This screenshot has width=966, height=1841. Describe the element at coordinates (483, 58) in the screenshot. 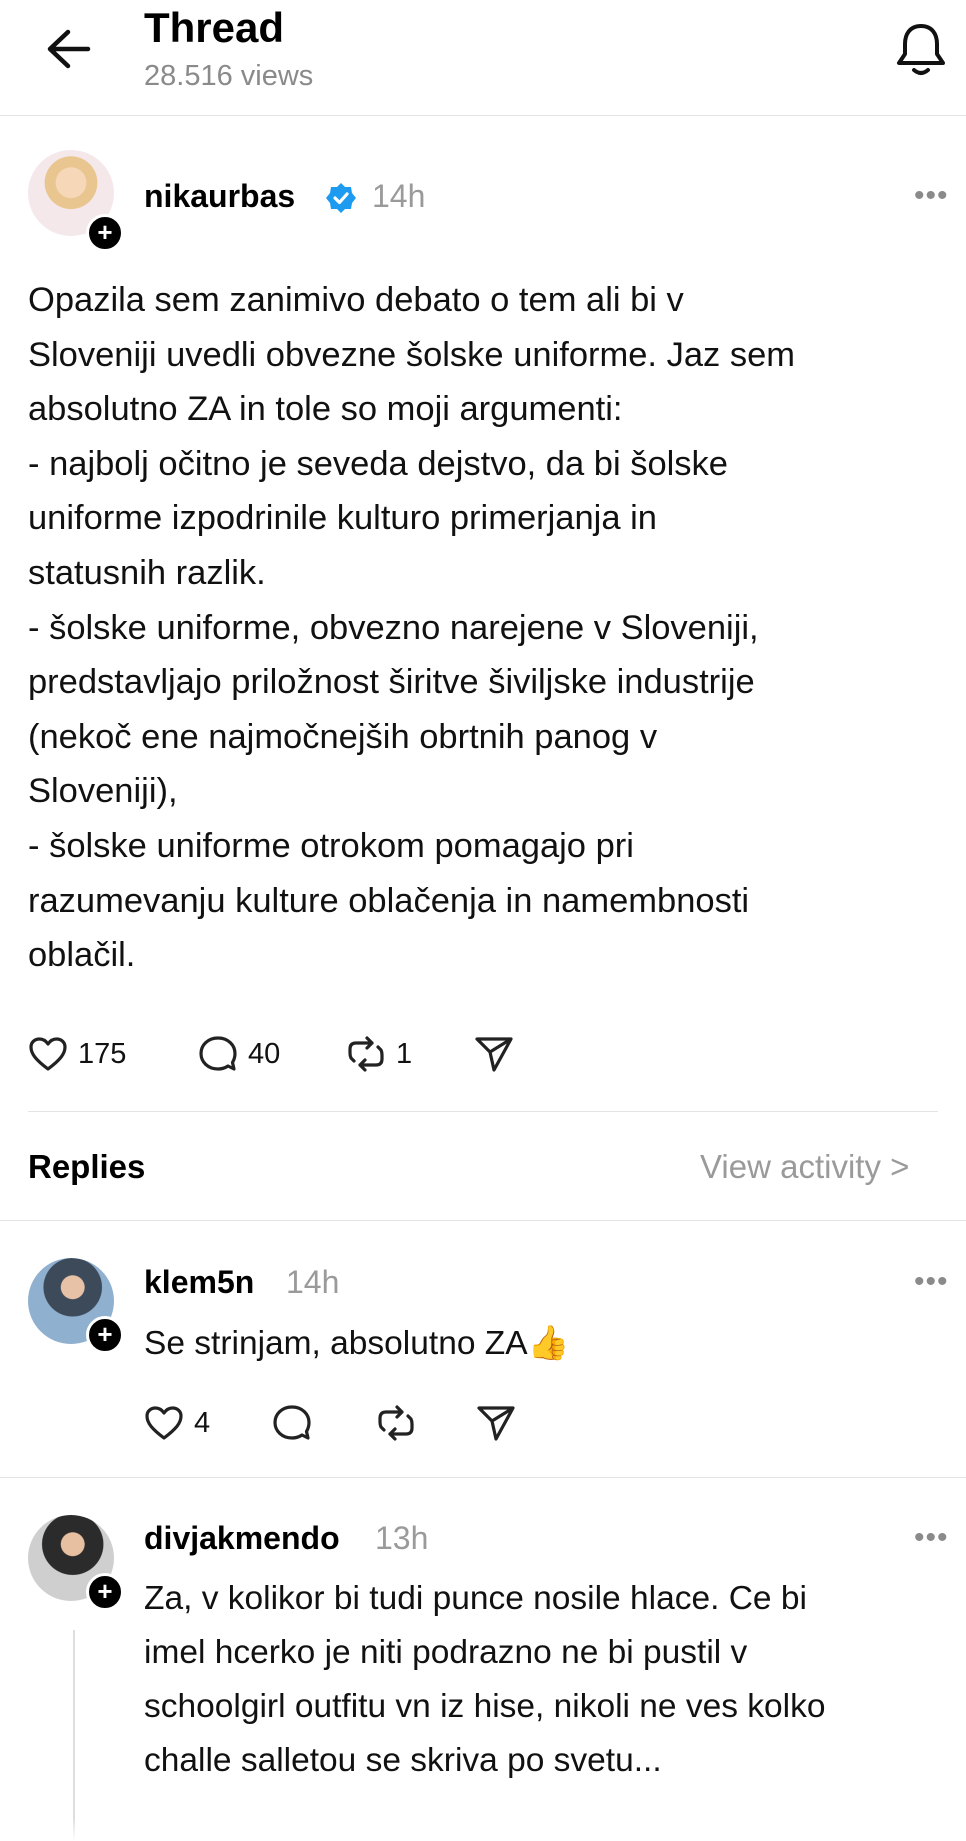

I see `top-bar: Thread 28.516 views` at that location.